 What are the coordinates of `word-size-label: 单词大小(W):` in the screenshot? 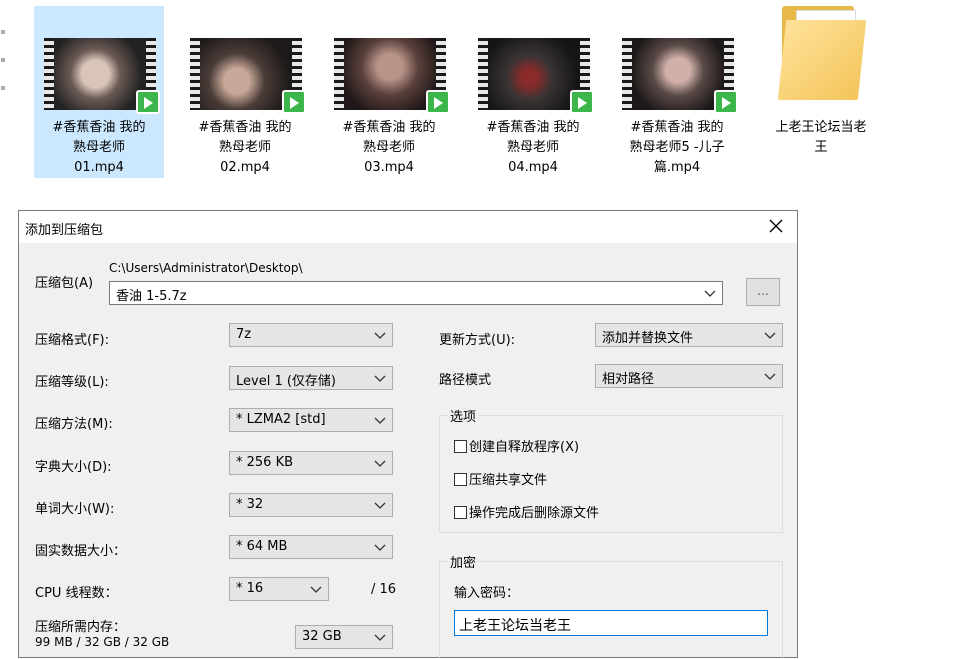 It's located at (75, 509).